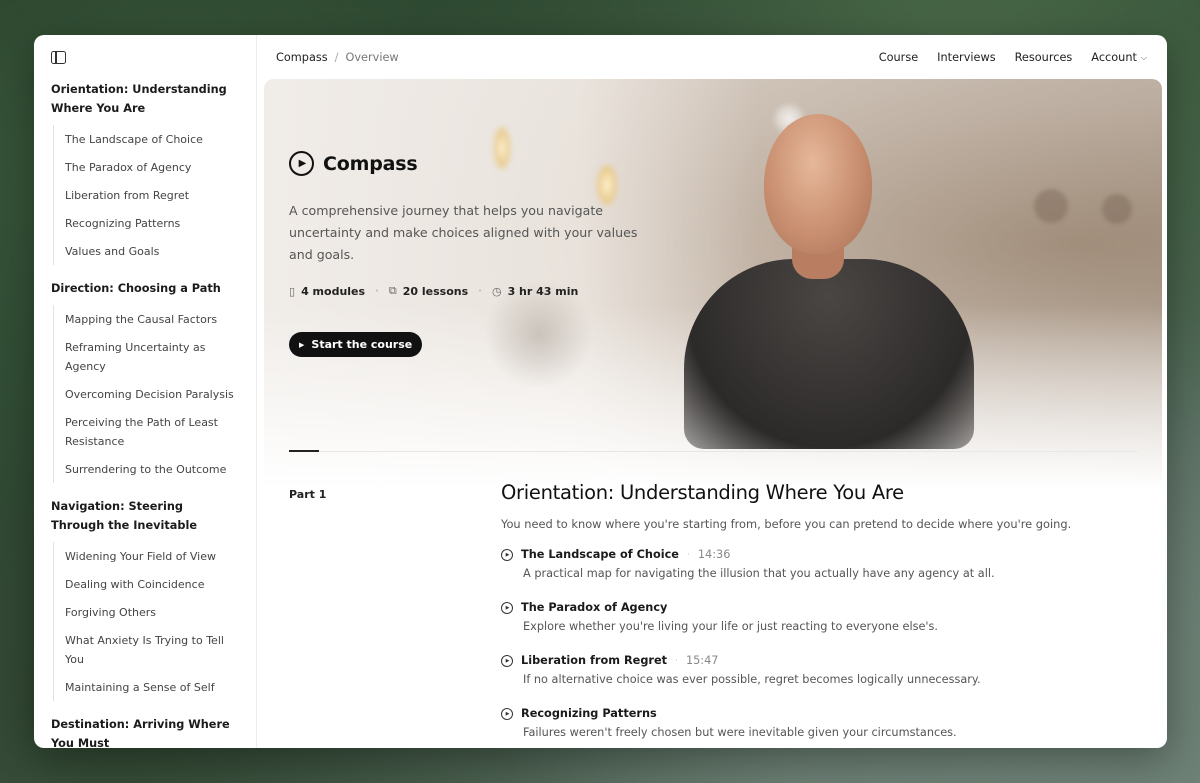  What do you see at coordinates (302, 344) in the screenshot?
I see `play-icon: ▶` at bounding box center [302, 344].